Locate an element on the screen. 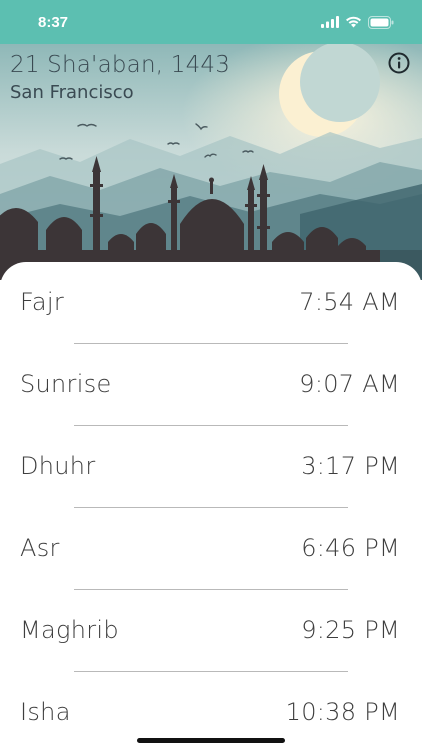 Image resolution: width=422 pixels, height=750 pixels. prayer-time: 10:38 PM is located at coordinates (342, 712).